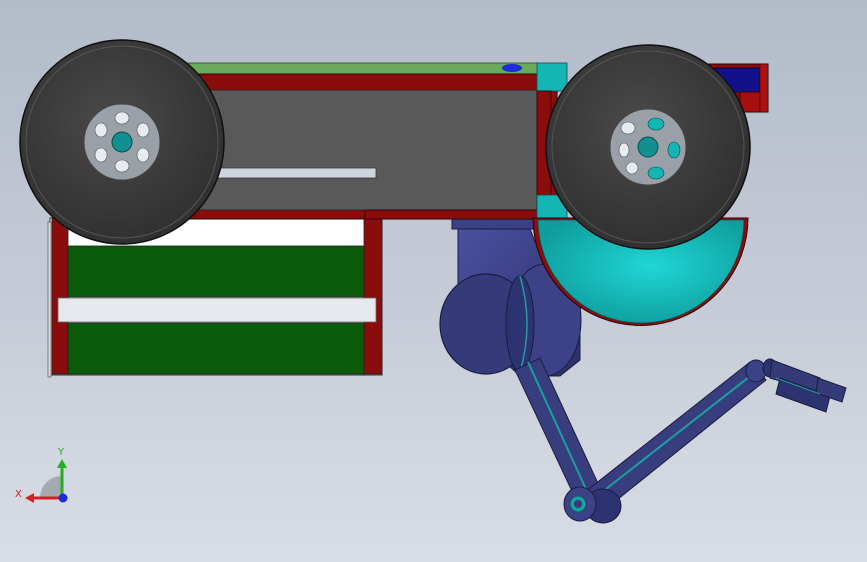 The image size is (867, 562). What do you see at coordinates (18, 494) in the screenshot?
I see `x-axis-label: X` at bounding box center [18, 494].